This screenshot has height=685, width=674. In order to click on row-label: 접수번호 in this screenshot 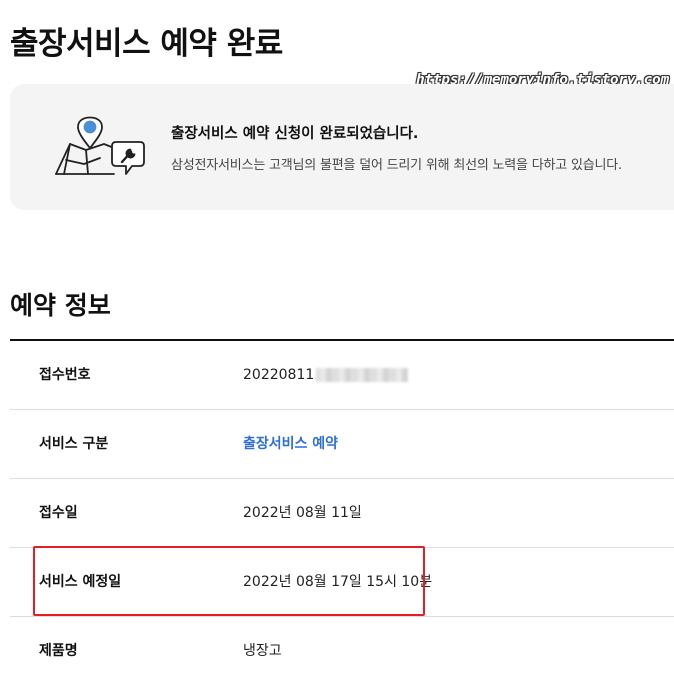, I will do `click(65, 375)`.